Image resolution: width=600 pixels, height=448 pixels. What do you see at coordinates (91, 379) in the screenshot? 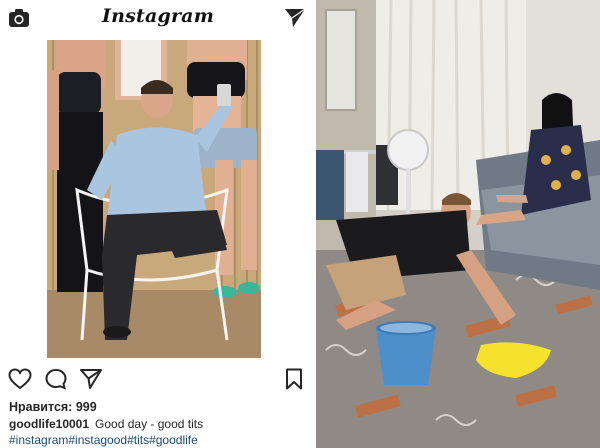
I see `paper-plane-icon` at bounding box center [91, 379].